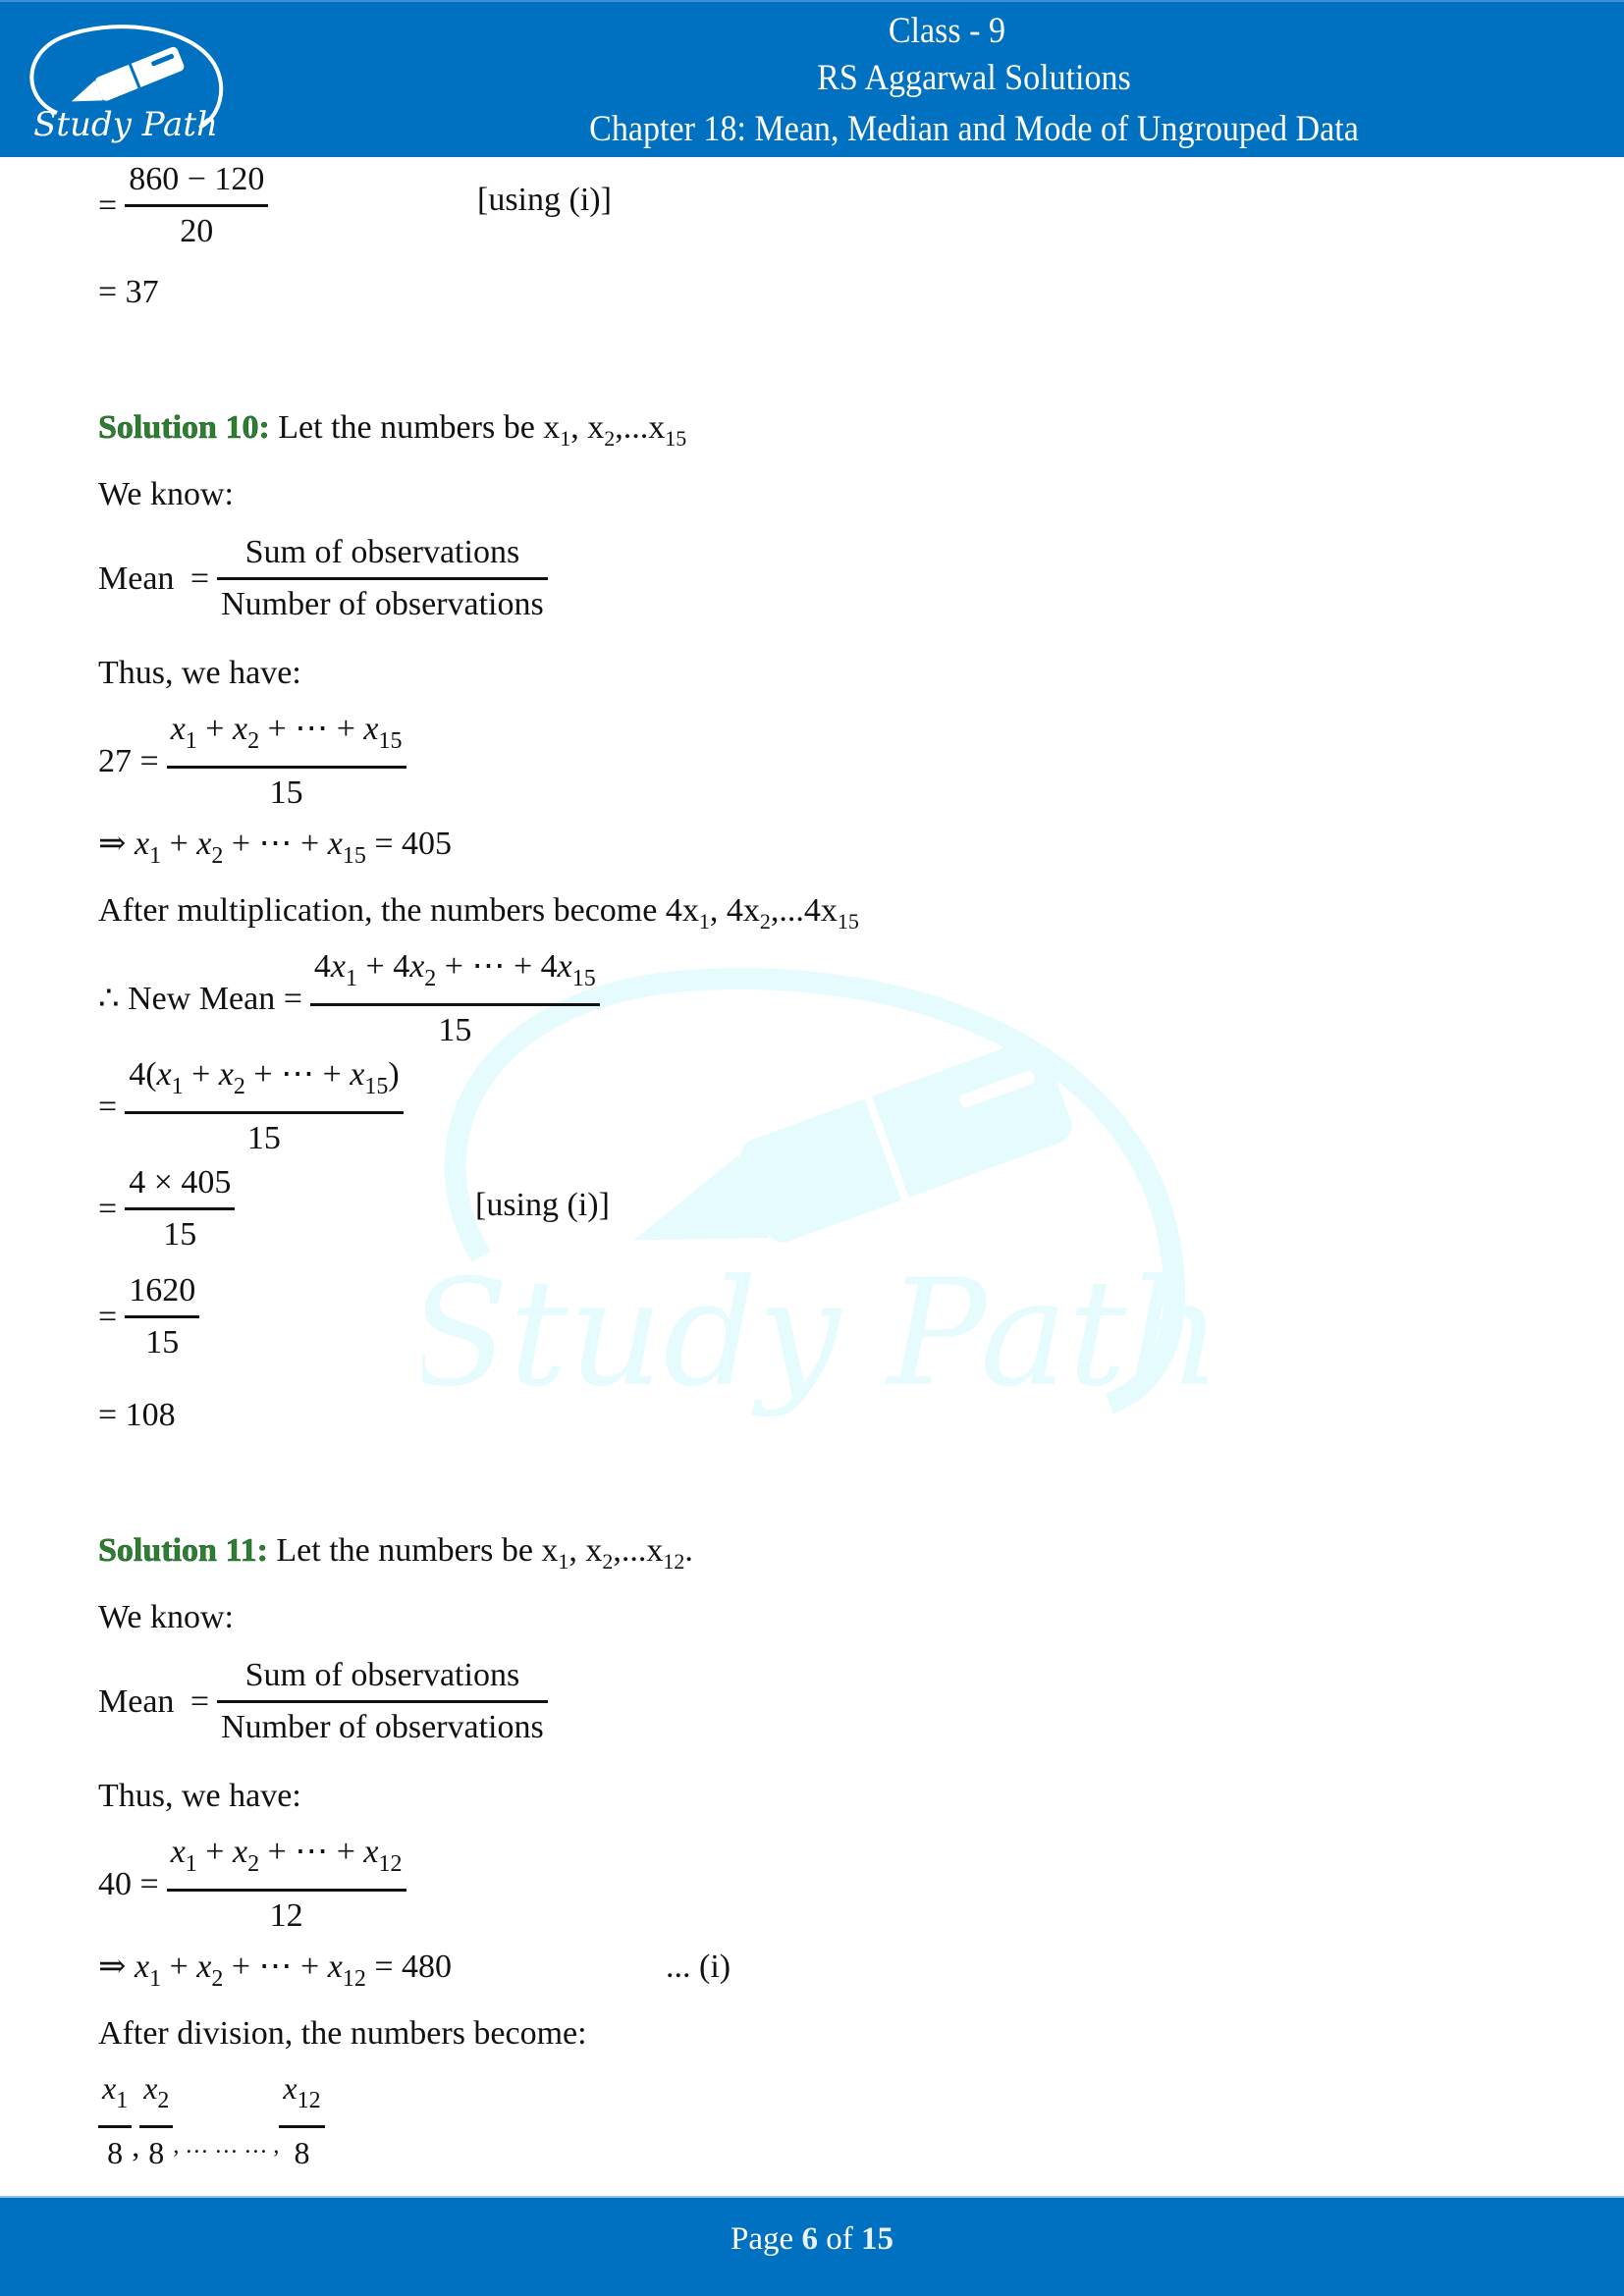  Describe the element at coordinates (162, 1317) in the screenshot. I see `fraction: 1620 15` at that location.